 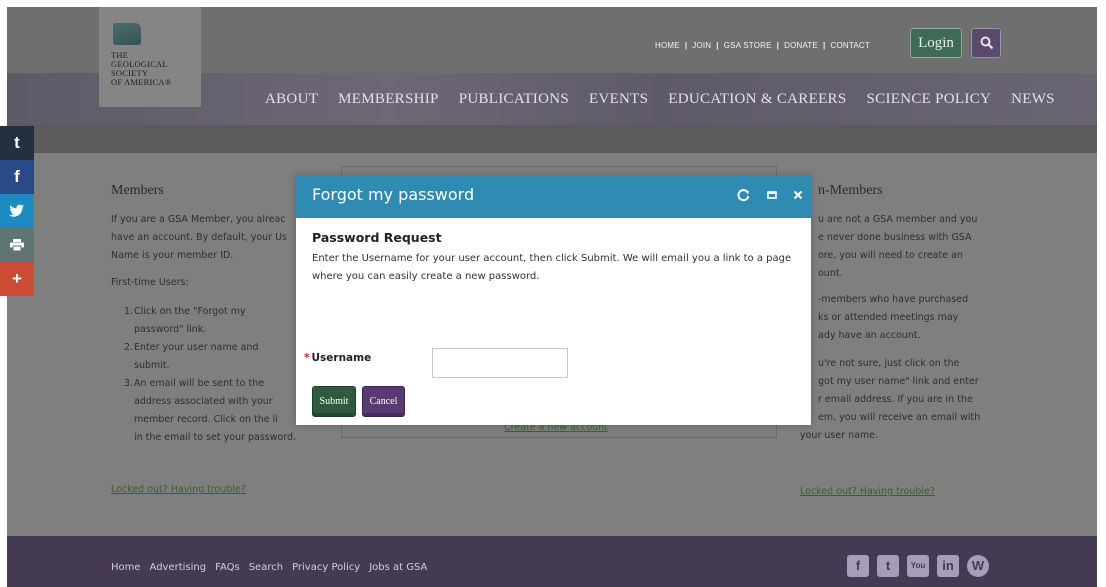 I want to click on password-request-heading: Password Request, so click(x=377, y=237).